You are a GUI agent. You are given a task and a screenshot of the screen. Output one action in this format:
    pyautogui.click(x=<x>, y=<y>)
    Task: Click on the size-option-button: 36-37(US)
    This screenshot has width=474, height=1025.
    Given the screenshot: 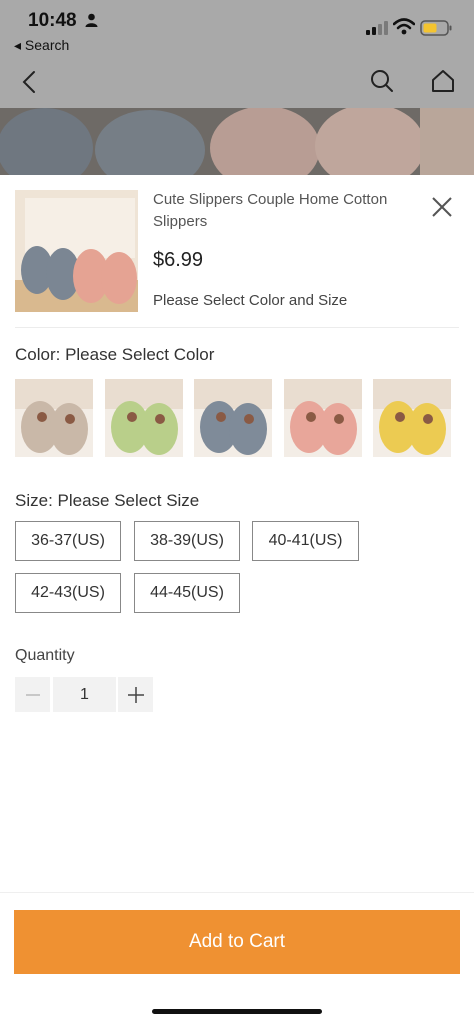 What is the action you would take?
    pyautogui.click(x=68, y=541)
    